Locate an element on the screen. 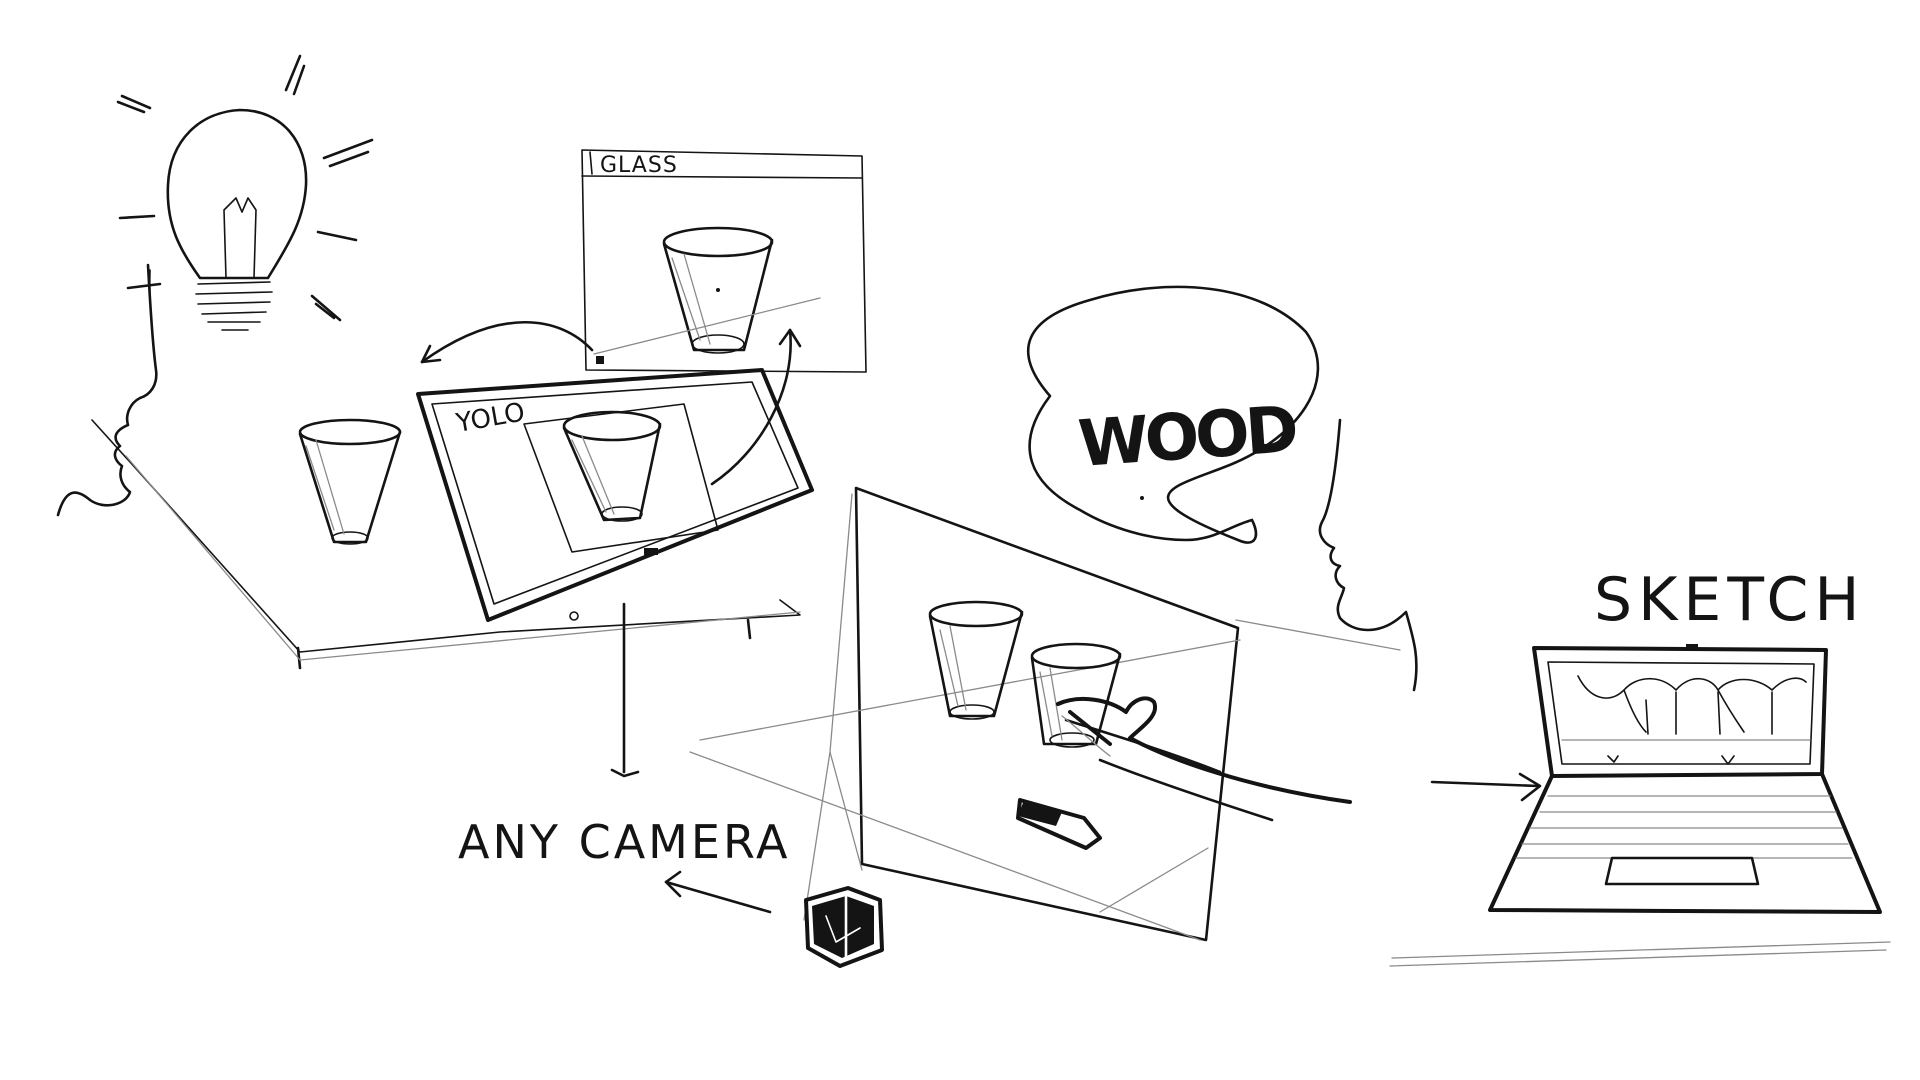 The image size is (1920, 1080). sketch-label: SKETCH is located at coordinates (1730, 600).